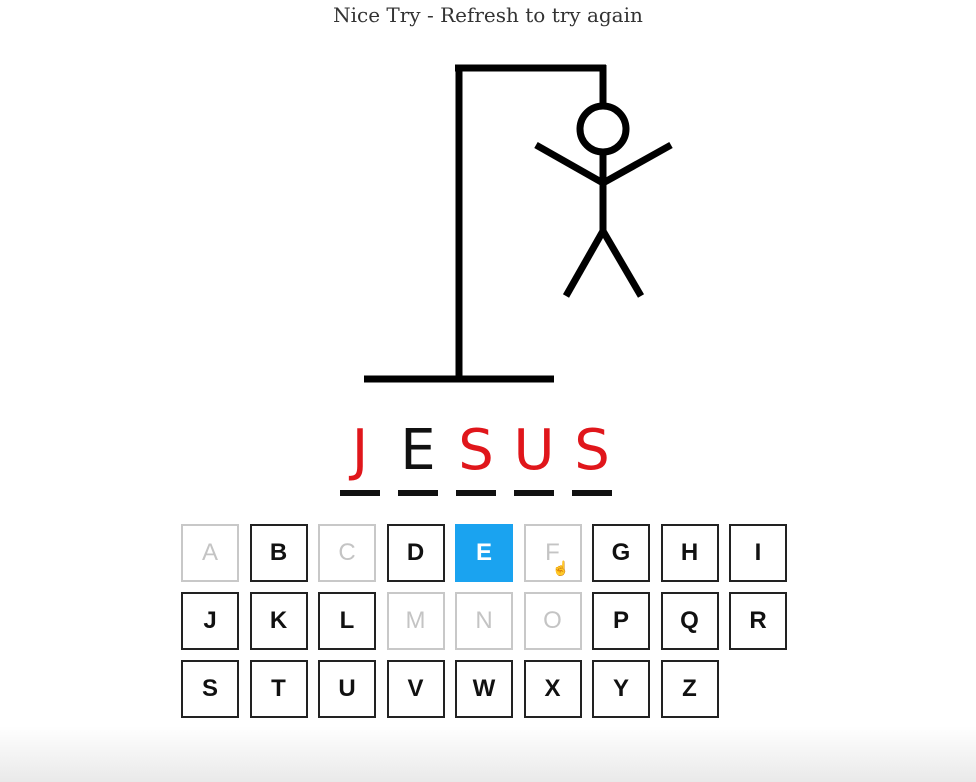 The height and width of the screenshot is (782, 976). What do you see at coordinates (488, 754) in the screenshot?
I see `bottom-shade` at bounding box center [488, 754].